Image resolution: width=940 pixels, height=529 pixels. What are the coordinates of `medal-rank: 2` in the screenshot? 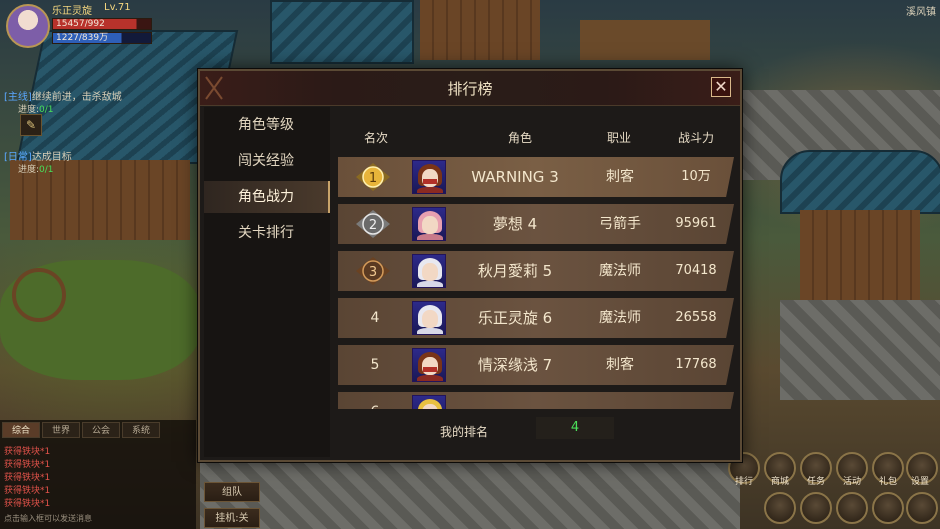 It's located at (373, 225).